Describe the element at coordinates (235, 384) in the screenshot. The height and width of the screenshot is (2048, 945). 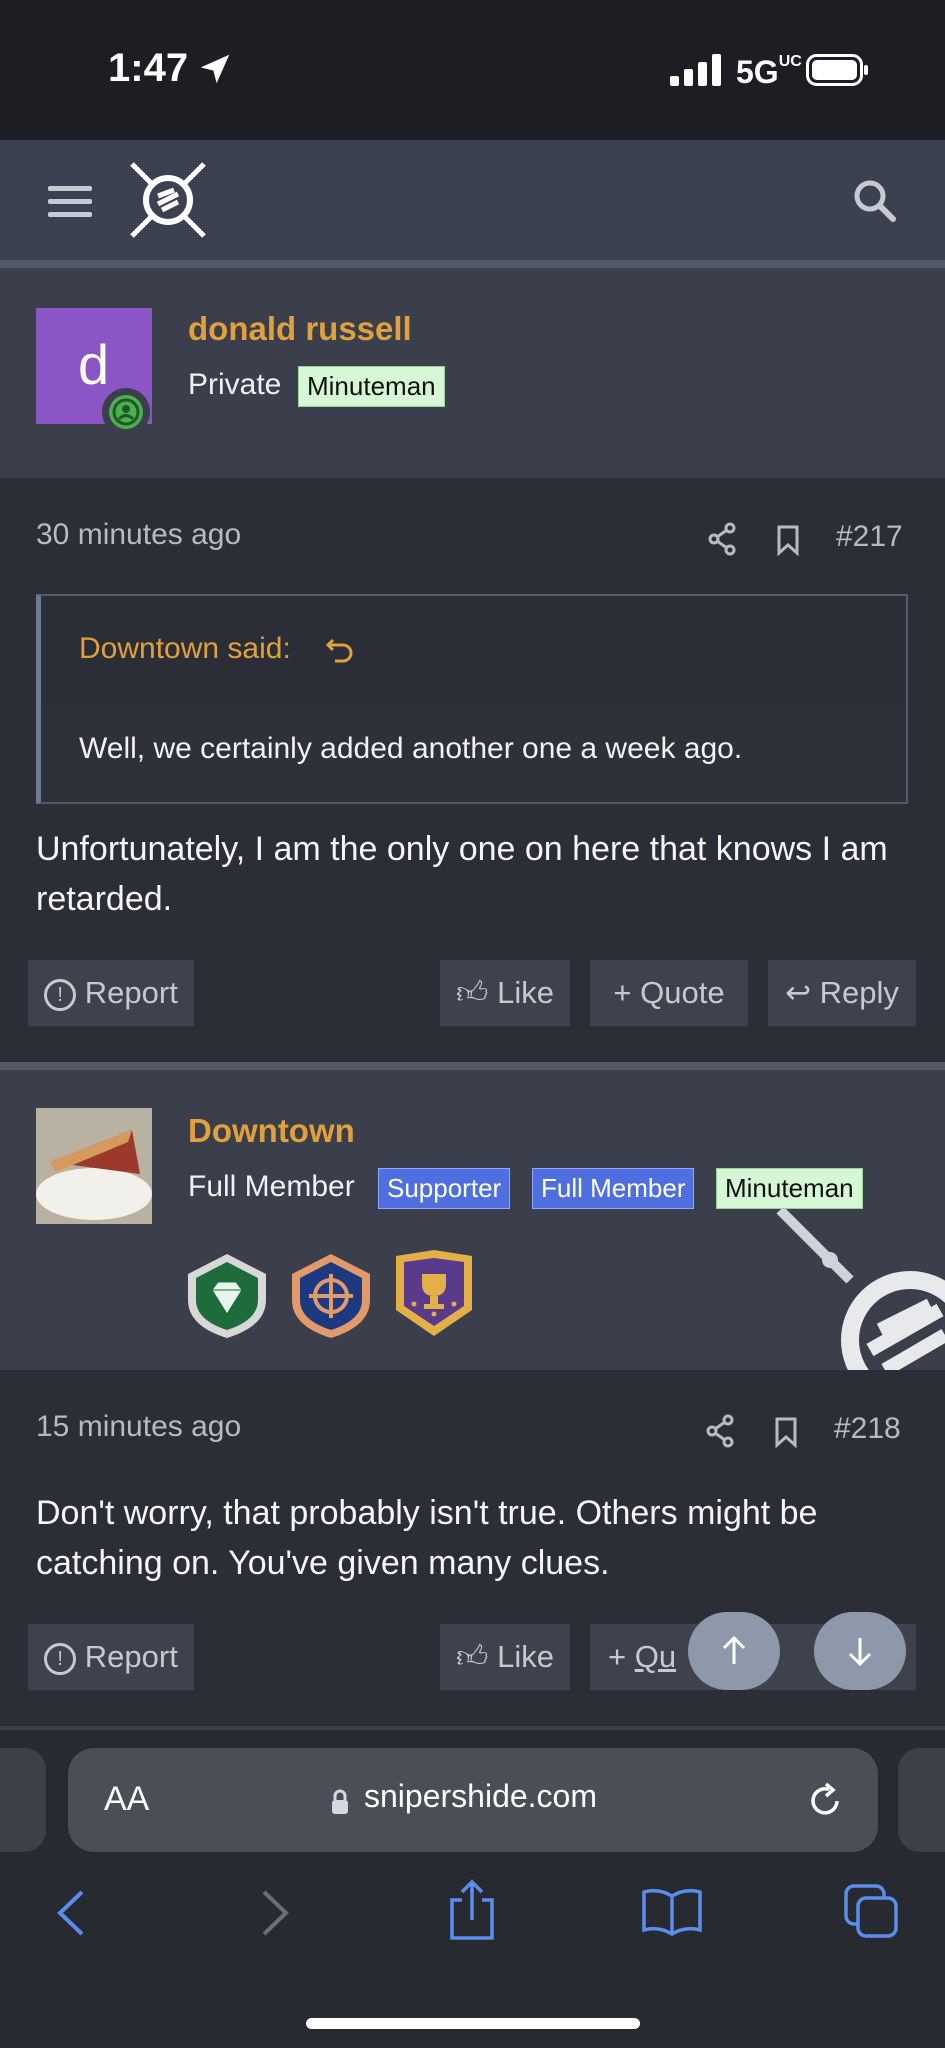
I see `user-rank: Private` at that location.